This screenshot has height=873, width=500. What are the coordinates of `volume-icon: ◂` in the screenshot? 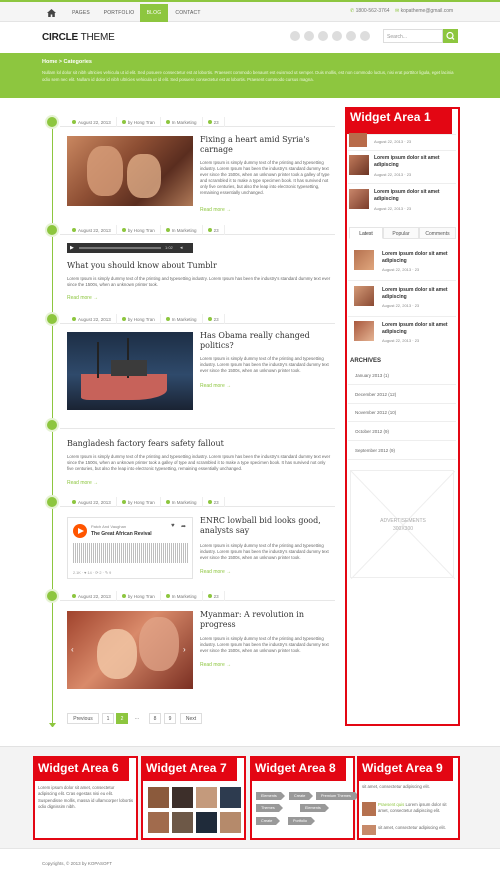 It's located at (184, 248).